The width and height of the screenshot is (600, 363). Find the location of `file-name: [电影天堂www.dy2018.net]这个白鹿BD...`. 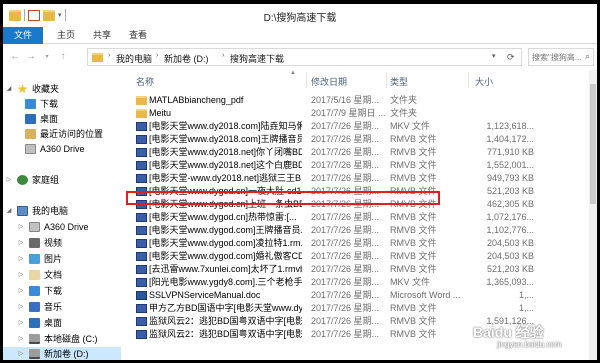

file-name: [电影天堂www.dy2018.net]这个白鹿BD... is located at coordinates (225, 165).